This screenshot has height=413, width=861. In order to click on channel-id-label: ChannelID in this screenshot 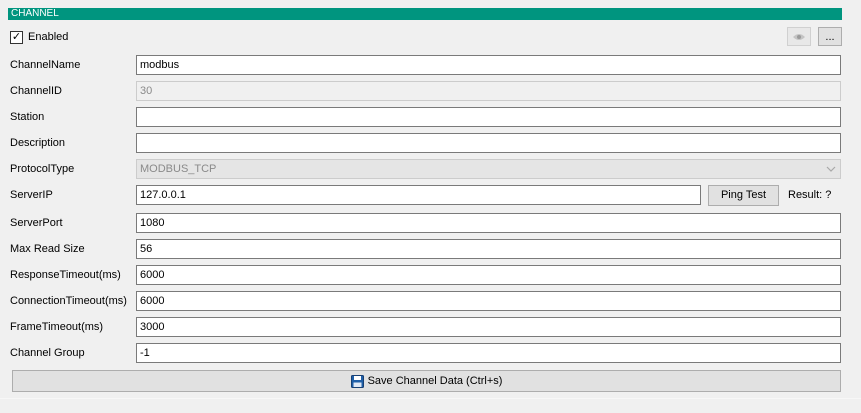, I will do `click(36, 91)`.